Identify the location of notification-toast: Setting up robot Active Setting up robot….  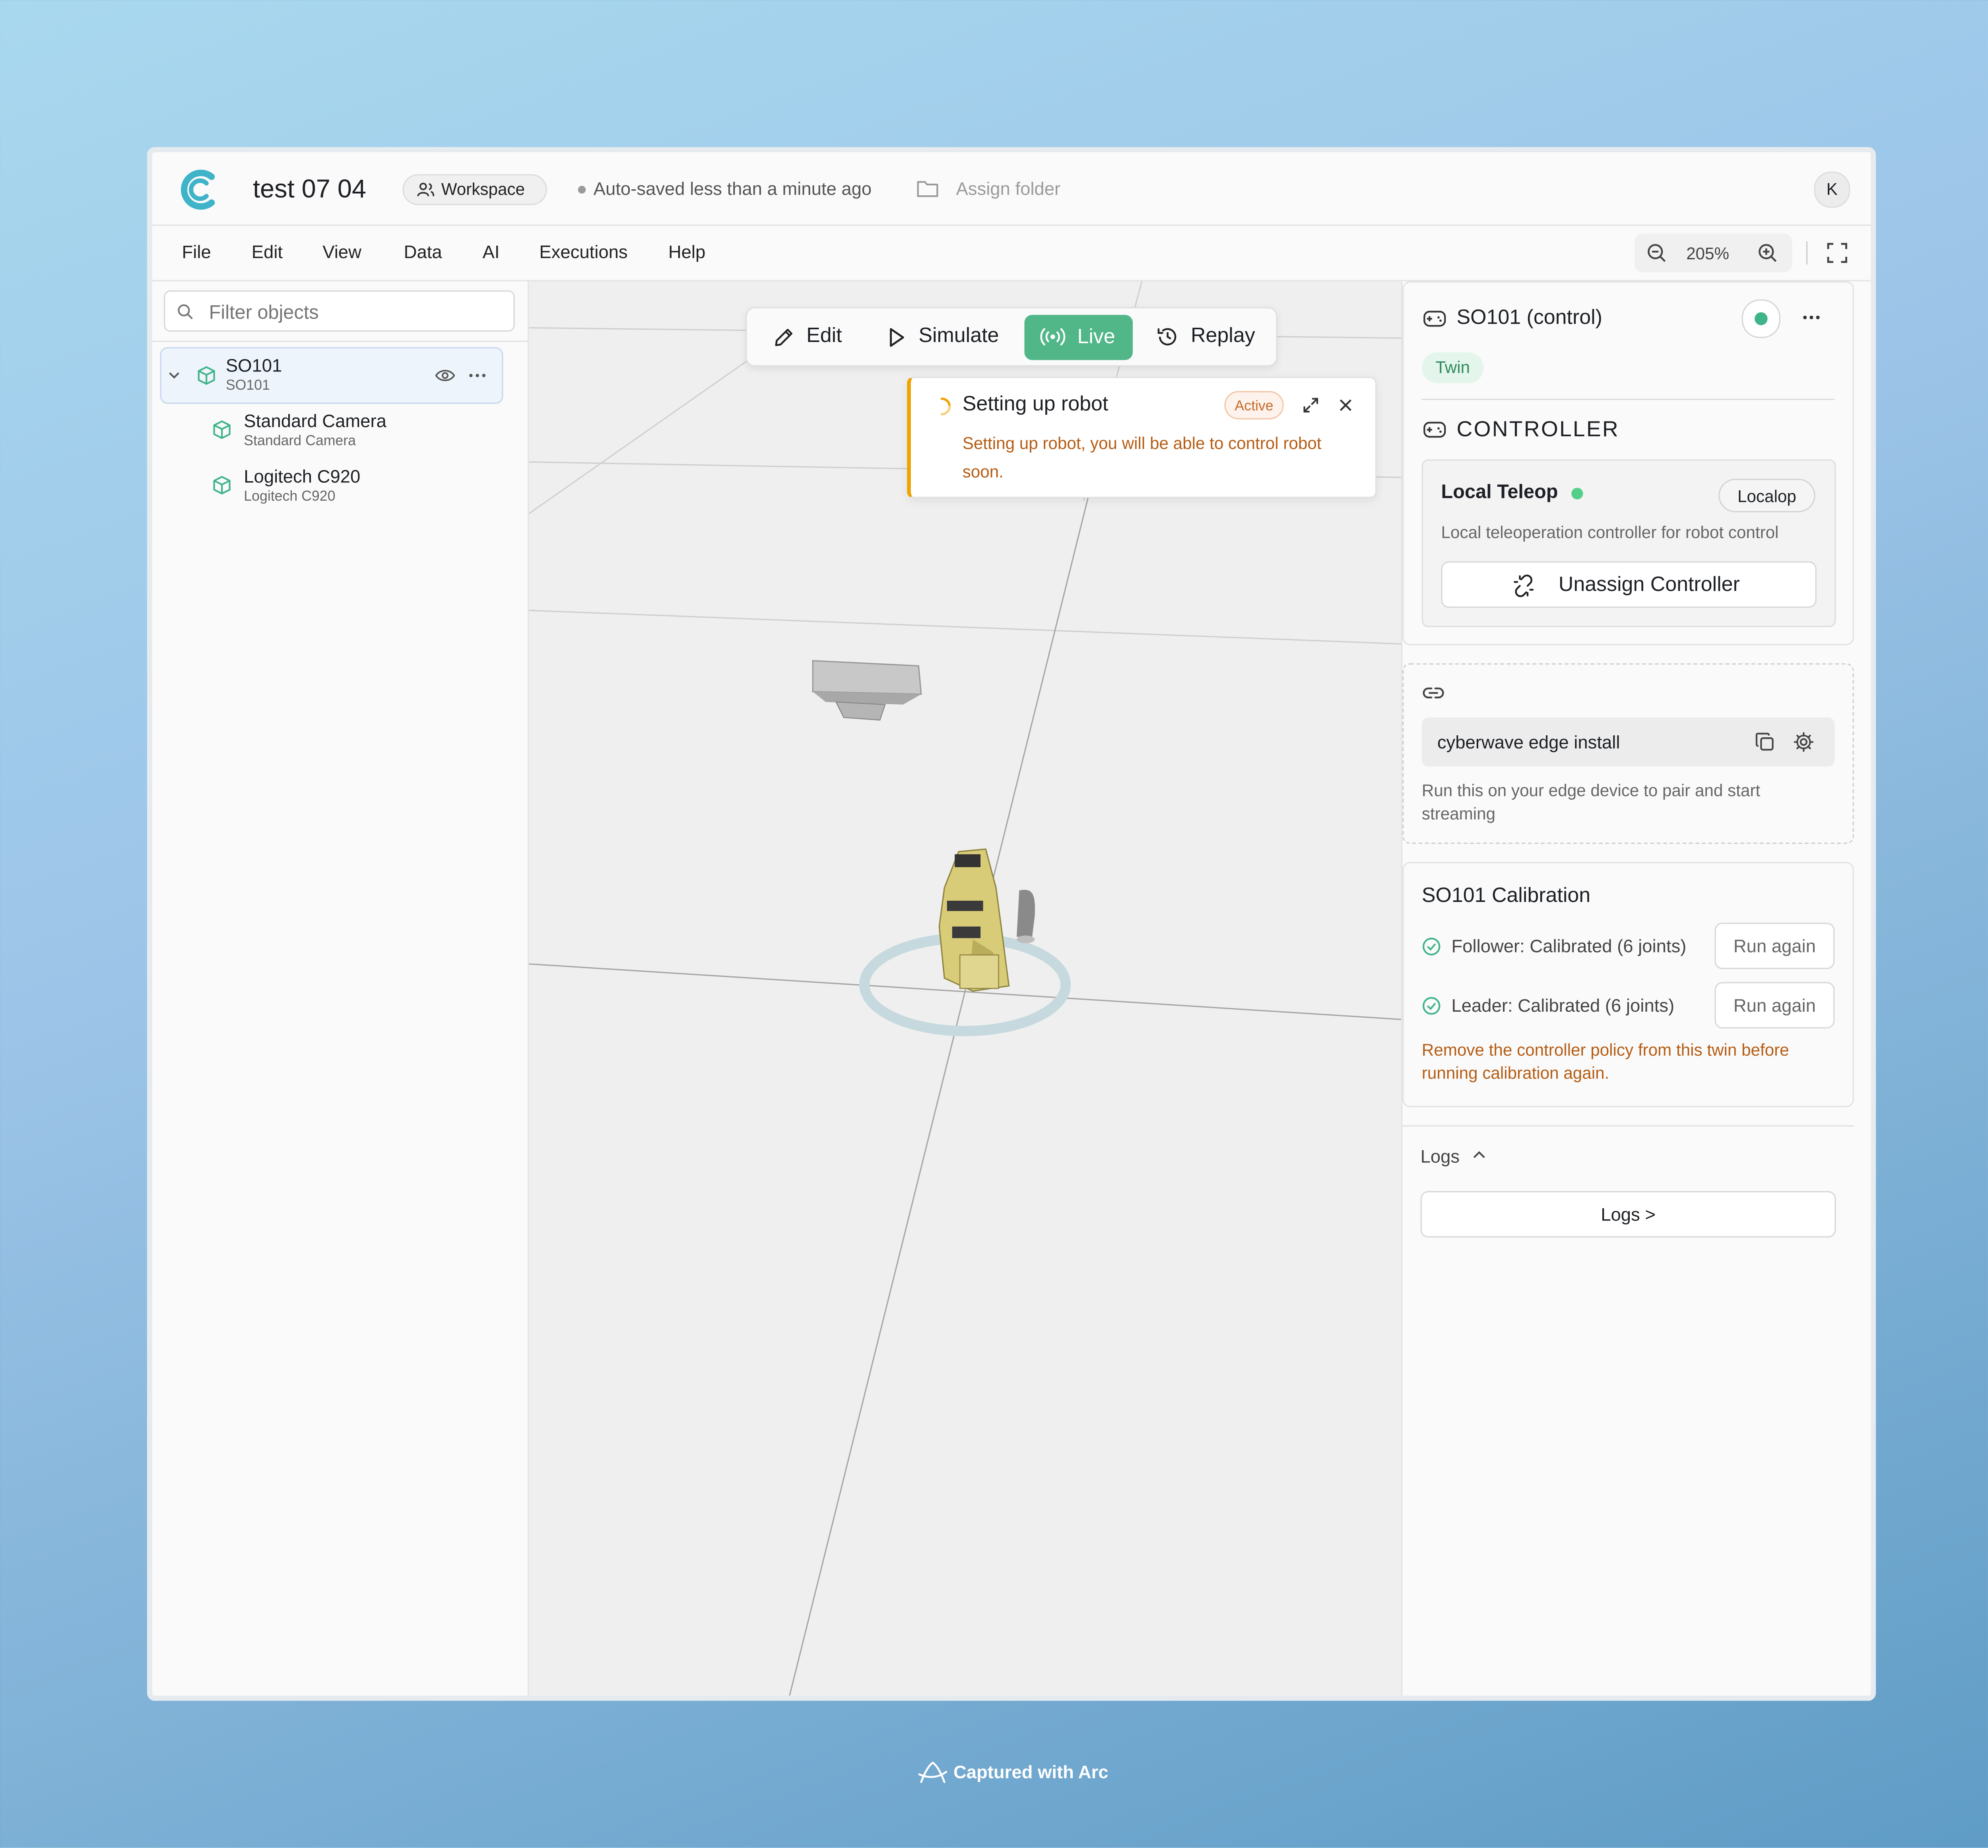
(1142, 437).